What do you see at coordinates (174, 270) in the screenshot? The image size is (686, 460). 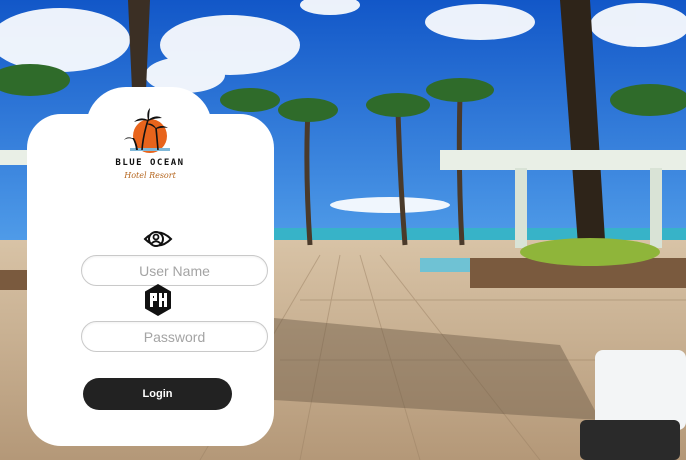 I see `username-input` at bounding box center [174, 270].